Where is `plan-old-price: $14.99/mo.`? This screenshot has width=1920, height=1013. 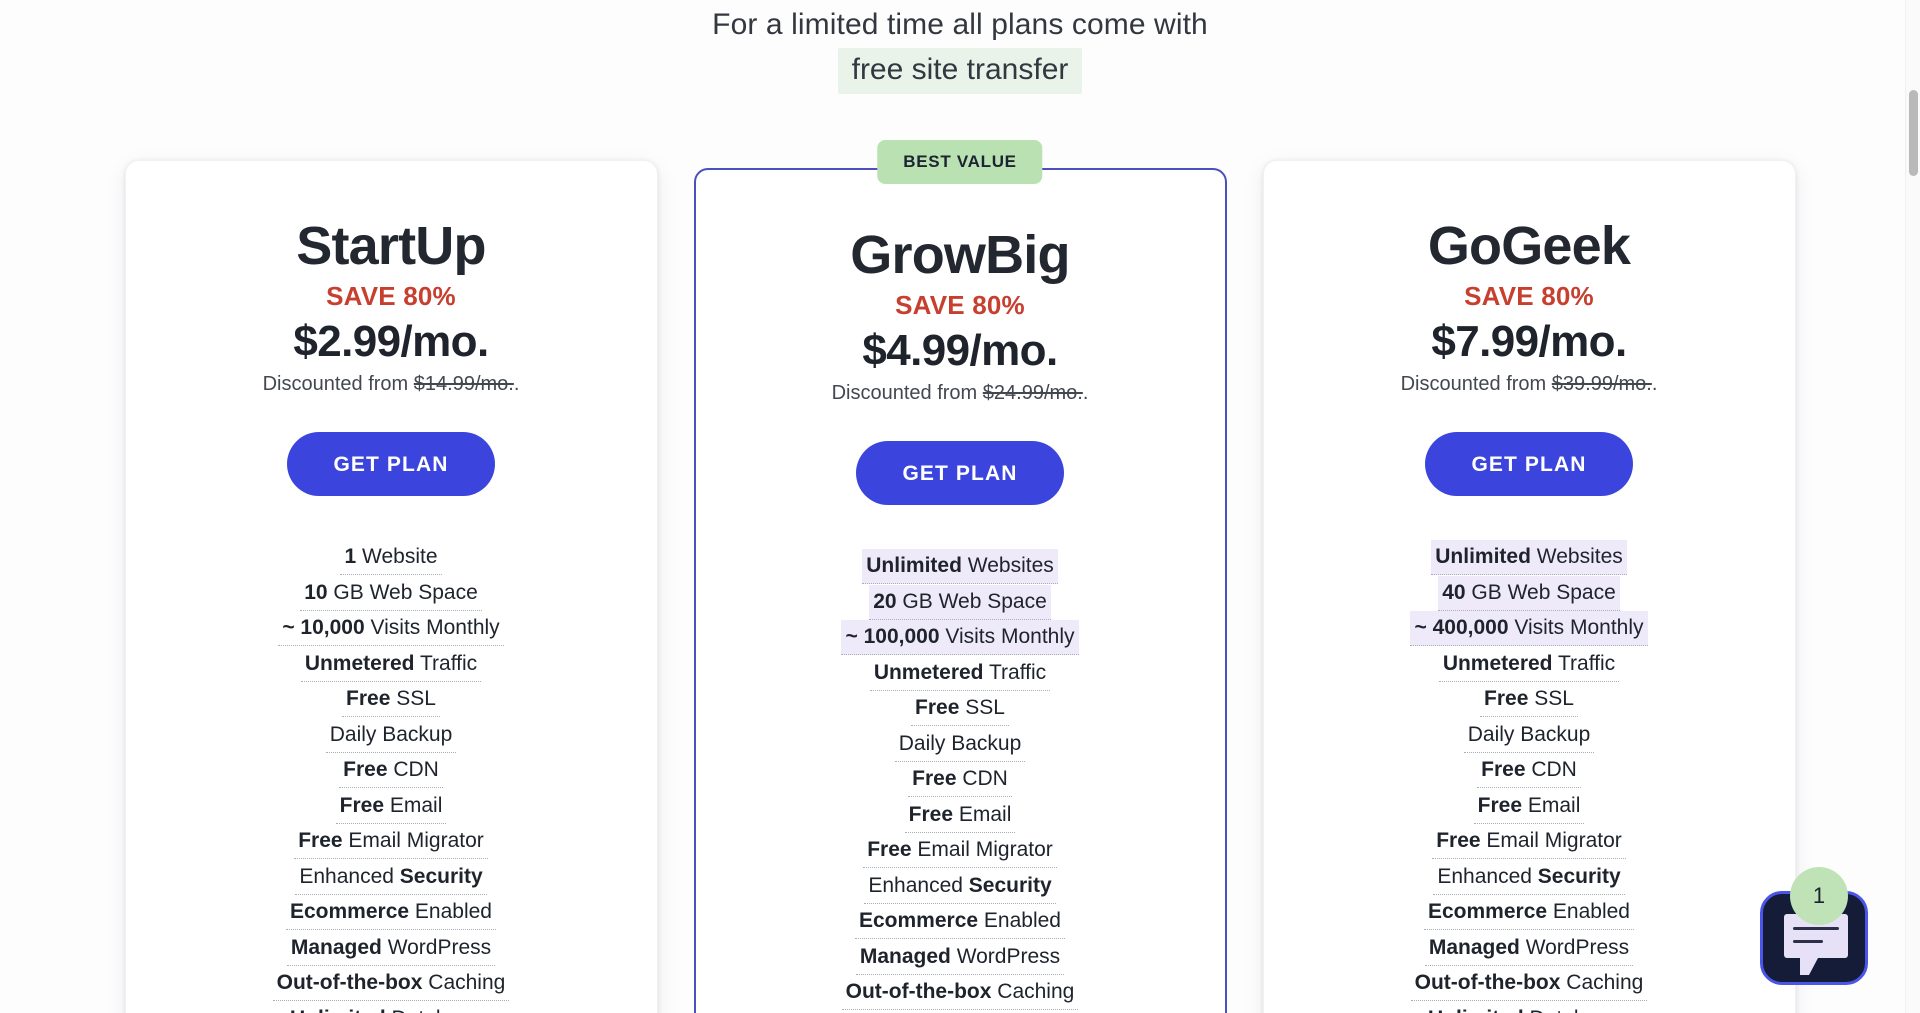 plan-old-price: $14.99/mo. is located at coordinates (463, 384).